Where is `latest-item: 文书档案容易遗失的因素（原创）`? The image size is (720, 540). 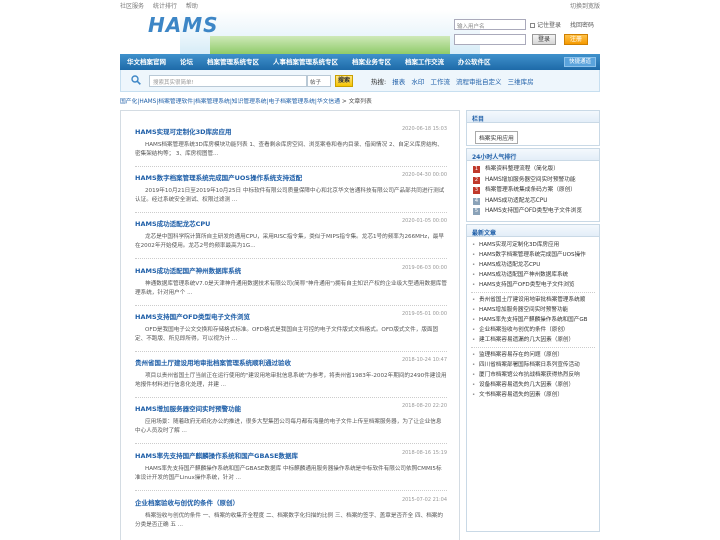 latest-item: 文书档案容易遗失的因素（原创） is located at coordinates (533, 395).